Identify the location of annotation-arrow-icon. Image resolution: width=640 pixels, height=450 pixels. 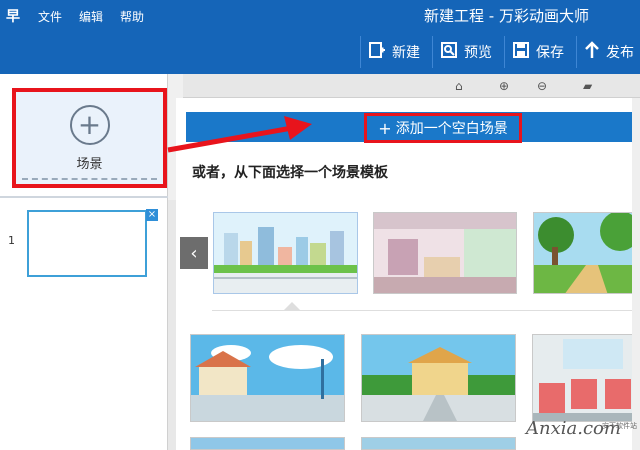
(239, 134).